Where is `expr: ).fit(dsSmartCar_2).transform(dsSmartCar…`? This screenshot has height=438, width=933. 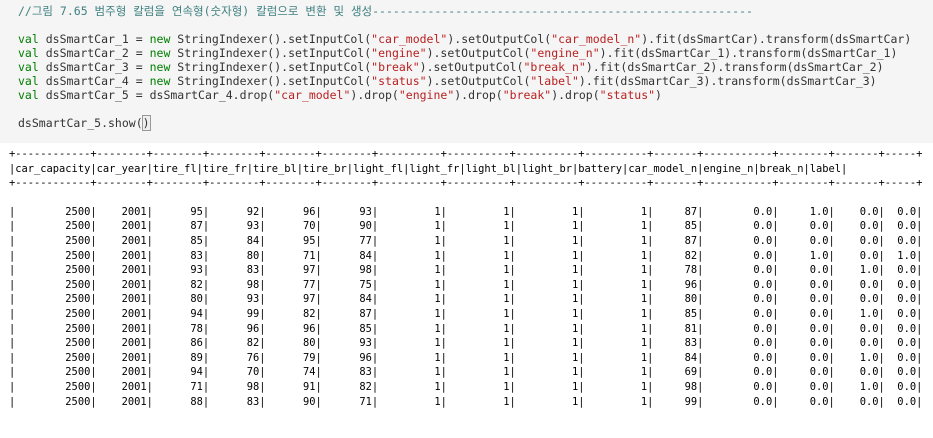
expr: ).fit(dsSmartCar_2).transform(dsSmartCar… is located at coordinates (734, 67).